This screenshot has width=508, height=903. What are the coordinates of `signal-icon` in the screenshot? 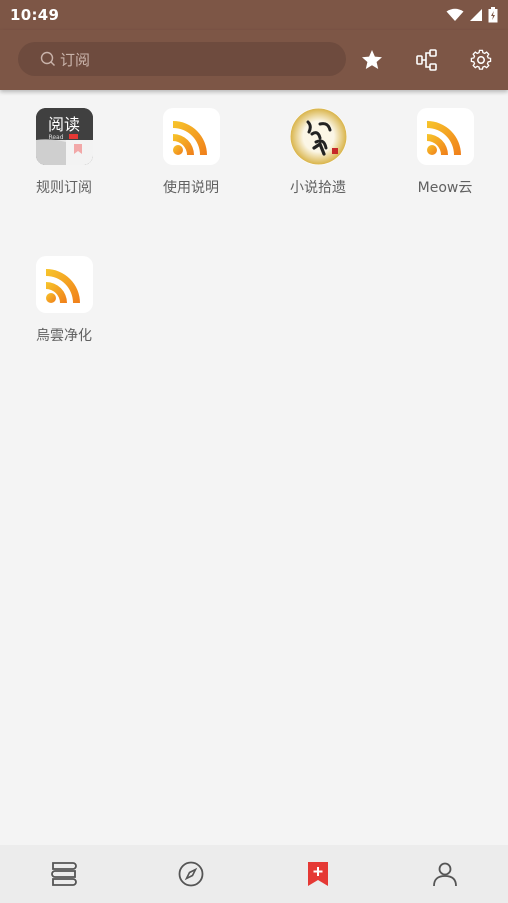 It's located at (476, 15).